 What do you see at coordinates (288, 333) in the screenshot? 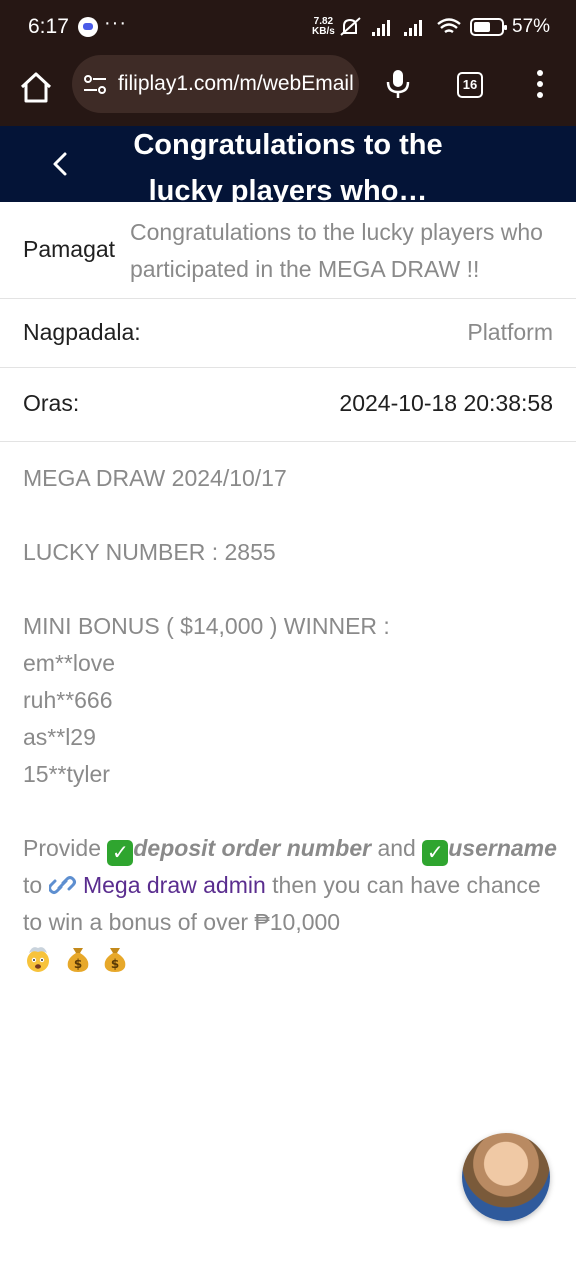
I see `sender-row: Nagpadala: Platform` at bounding box center [288, 333].